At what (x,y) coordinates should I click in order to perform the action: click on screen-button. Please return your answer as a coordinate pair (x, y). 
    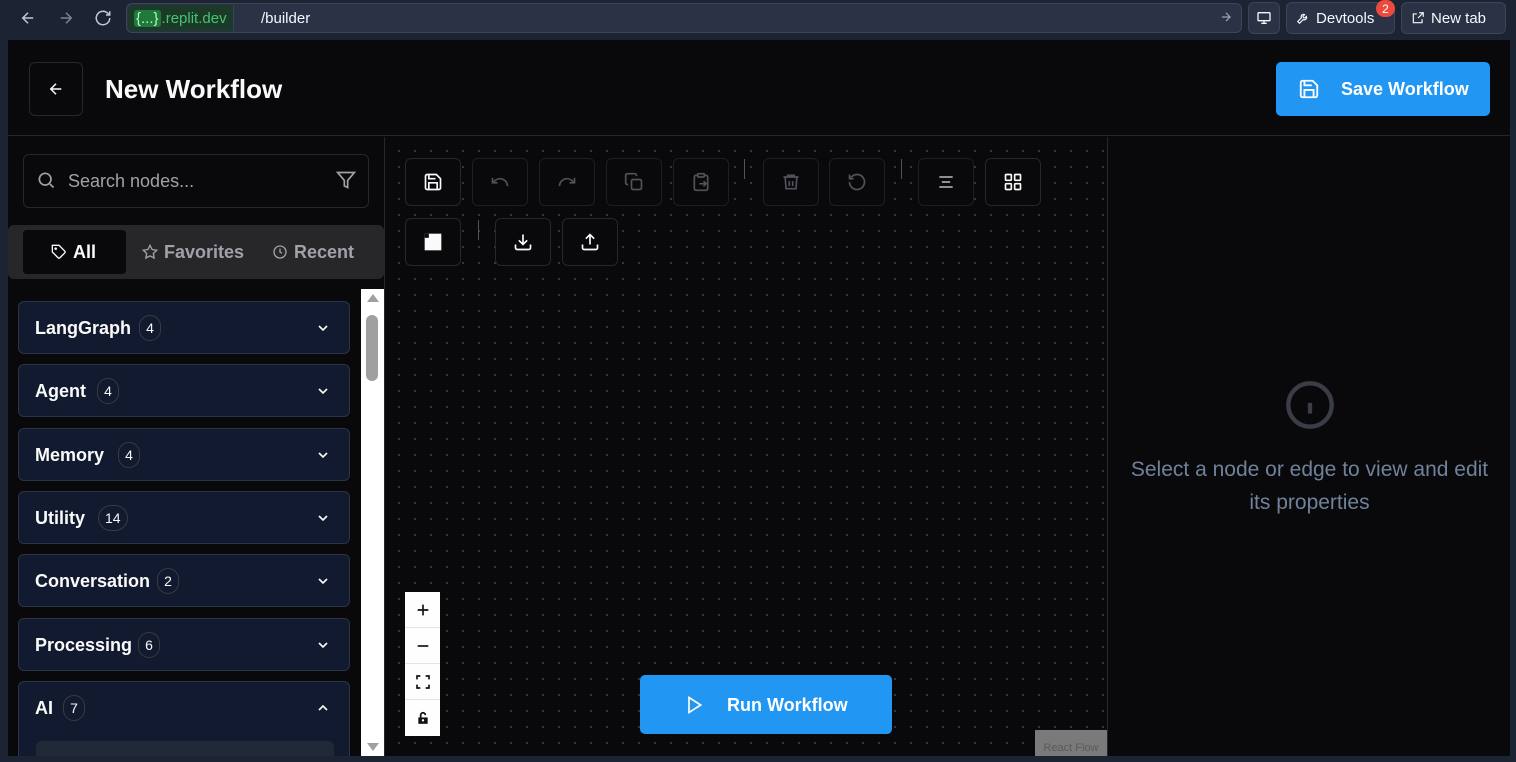
    Looking at the image, I should click on (1264, 18).